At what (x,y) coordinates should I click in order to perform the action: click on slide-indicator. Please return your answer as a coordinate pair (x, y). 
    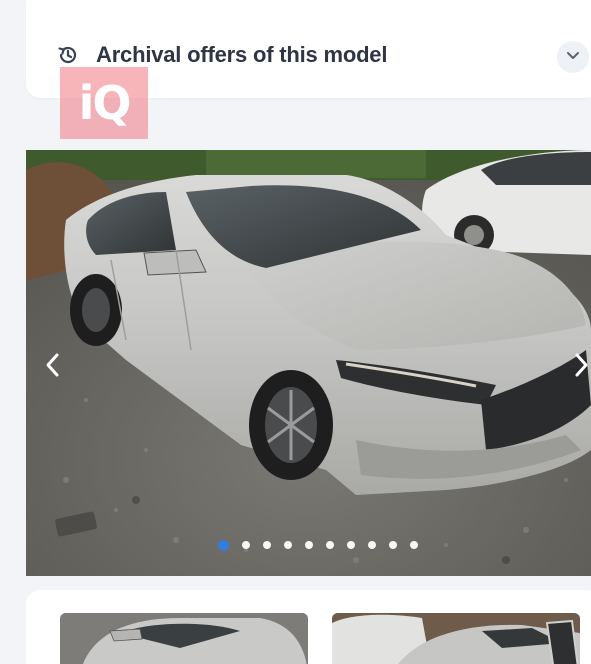
    Looking at the image, I should click on (318, 545).